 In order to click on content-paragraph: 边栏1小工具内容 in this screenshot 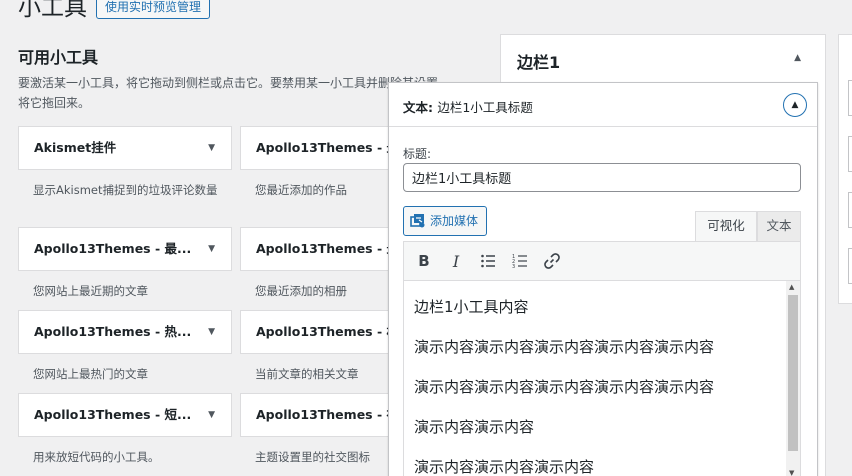, I will do `click(471, 307)`.